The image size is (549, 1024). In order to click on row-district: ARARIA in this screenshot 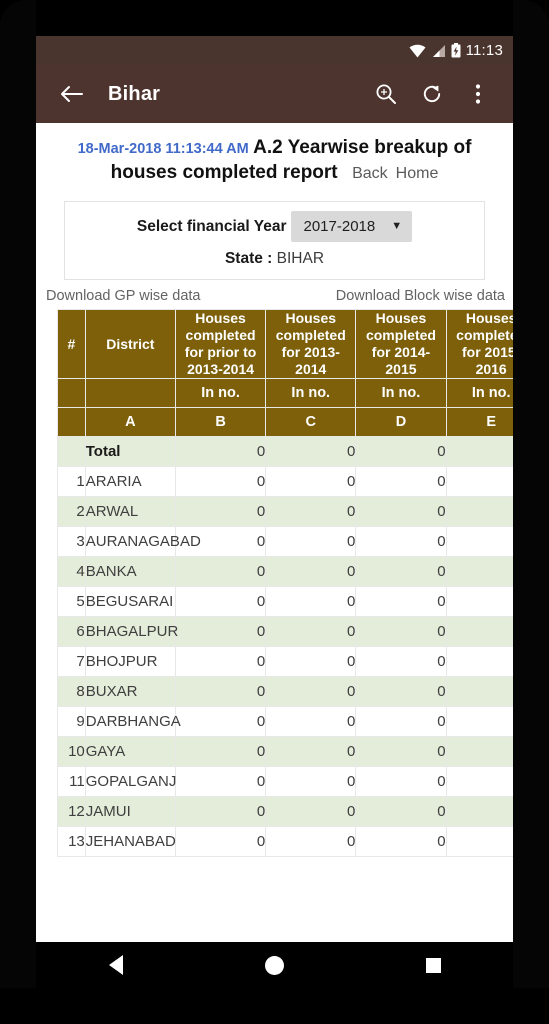, I will do `click(130, 482)`.